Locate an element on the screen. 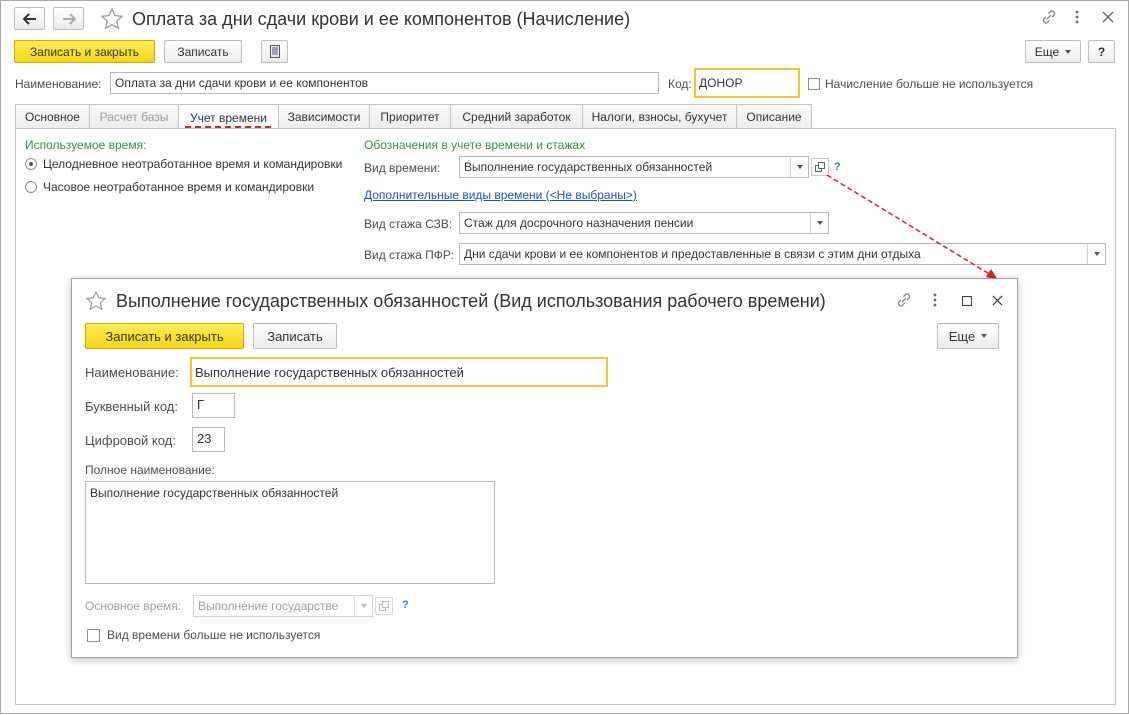  dialog-name-label: Наименование: is located at coordinates (132, 372).